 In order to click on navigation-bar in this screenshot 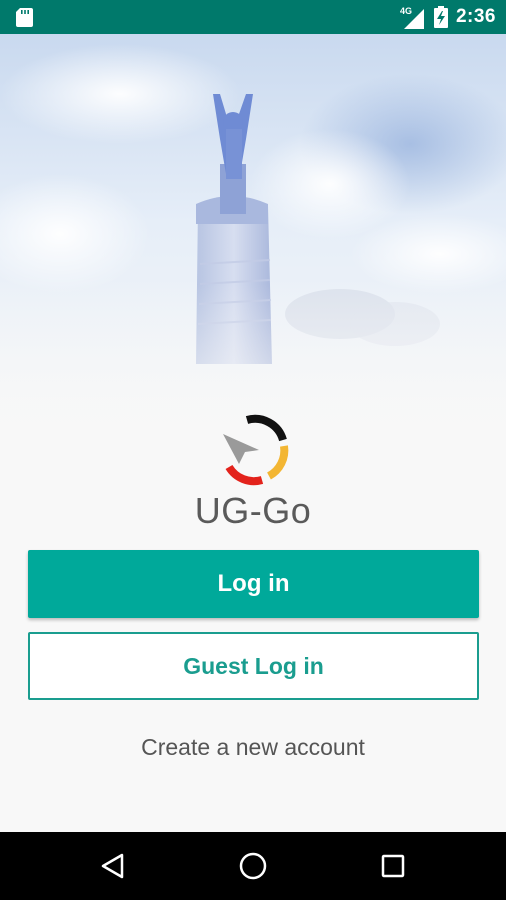, I will do `click(253, 866)`.